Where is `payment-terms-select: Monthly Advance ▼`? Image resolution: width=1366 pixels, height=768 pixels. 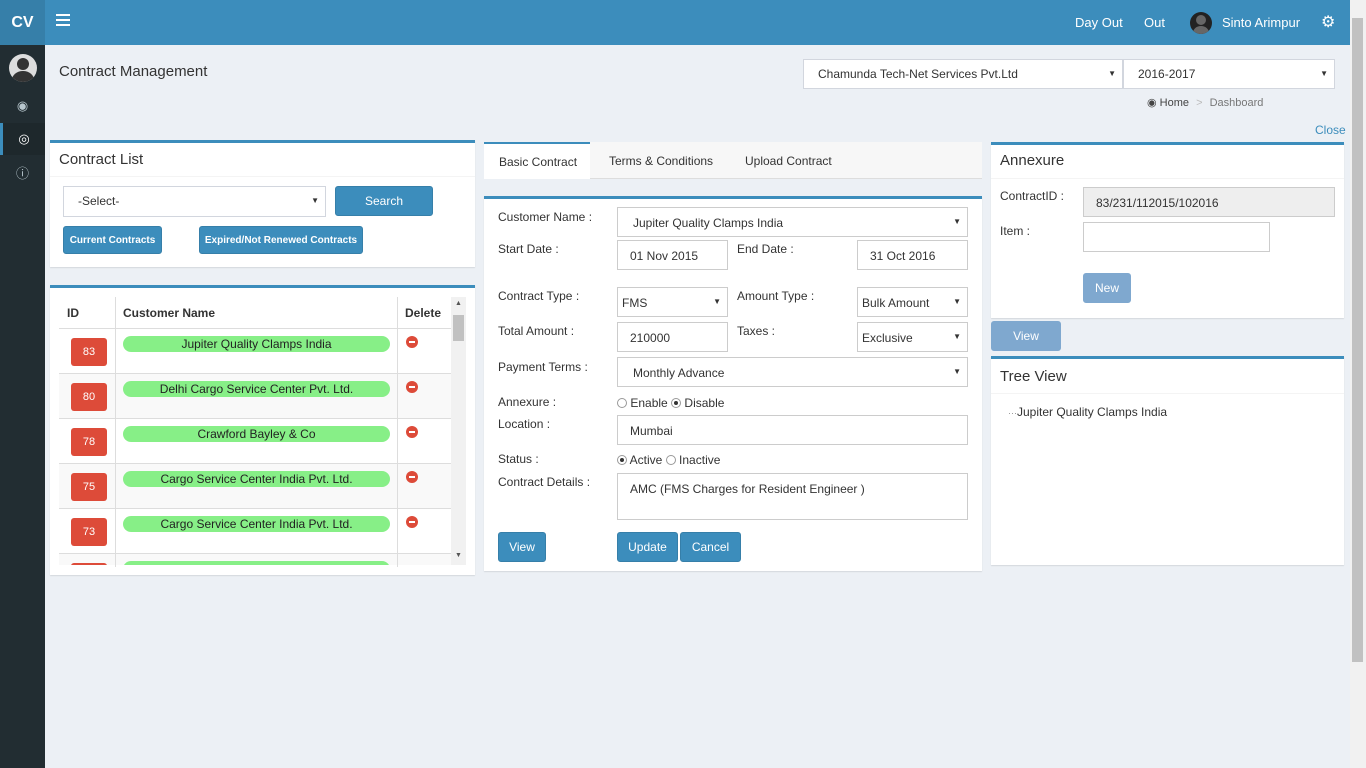
payment-terms-select: Monthly Advance ▼ is located at coordinates (792, 372).